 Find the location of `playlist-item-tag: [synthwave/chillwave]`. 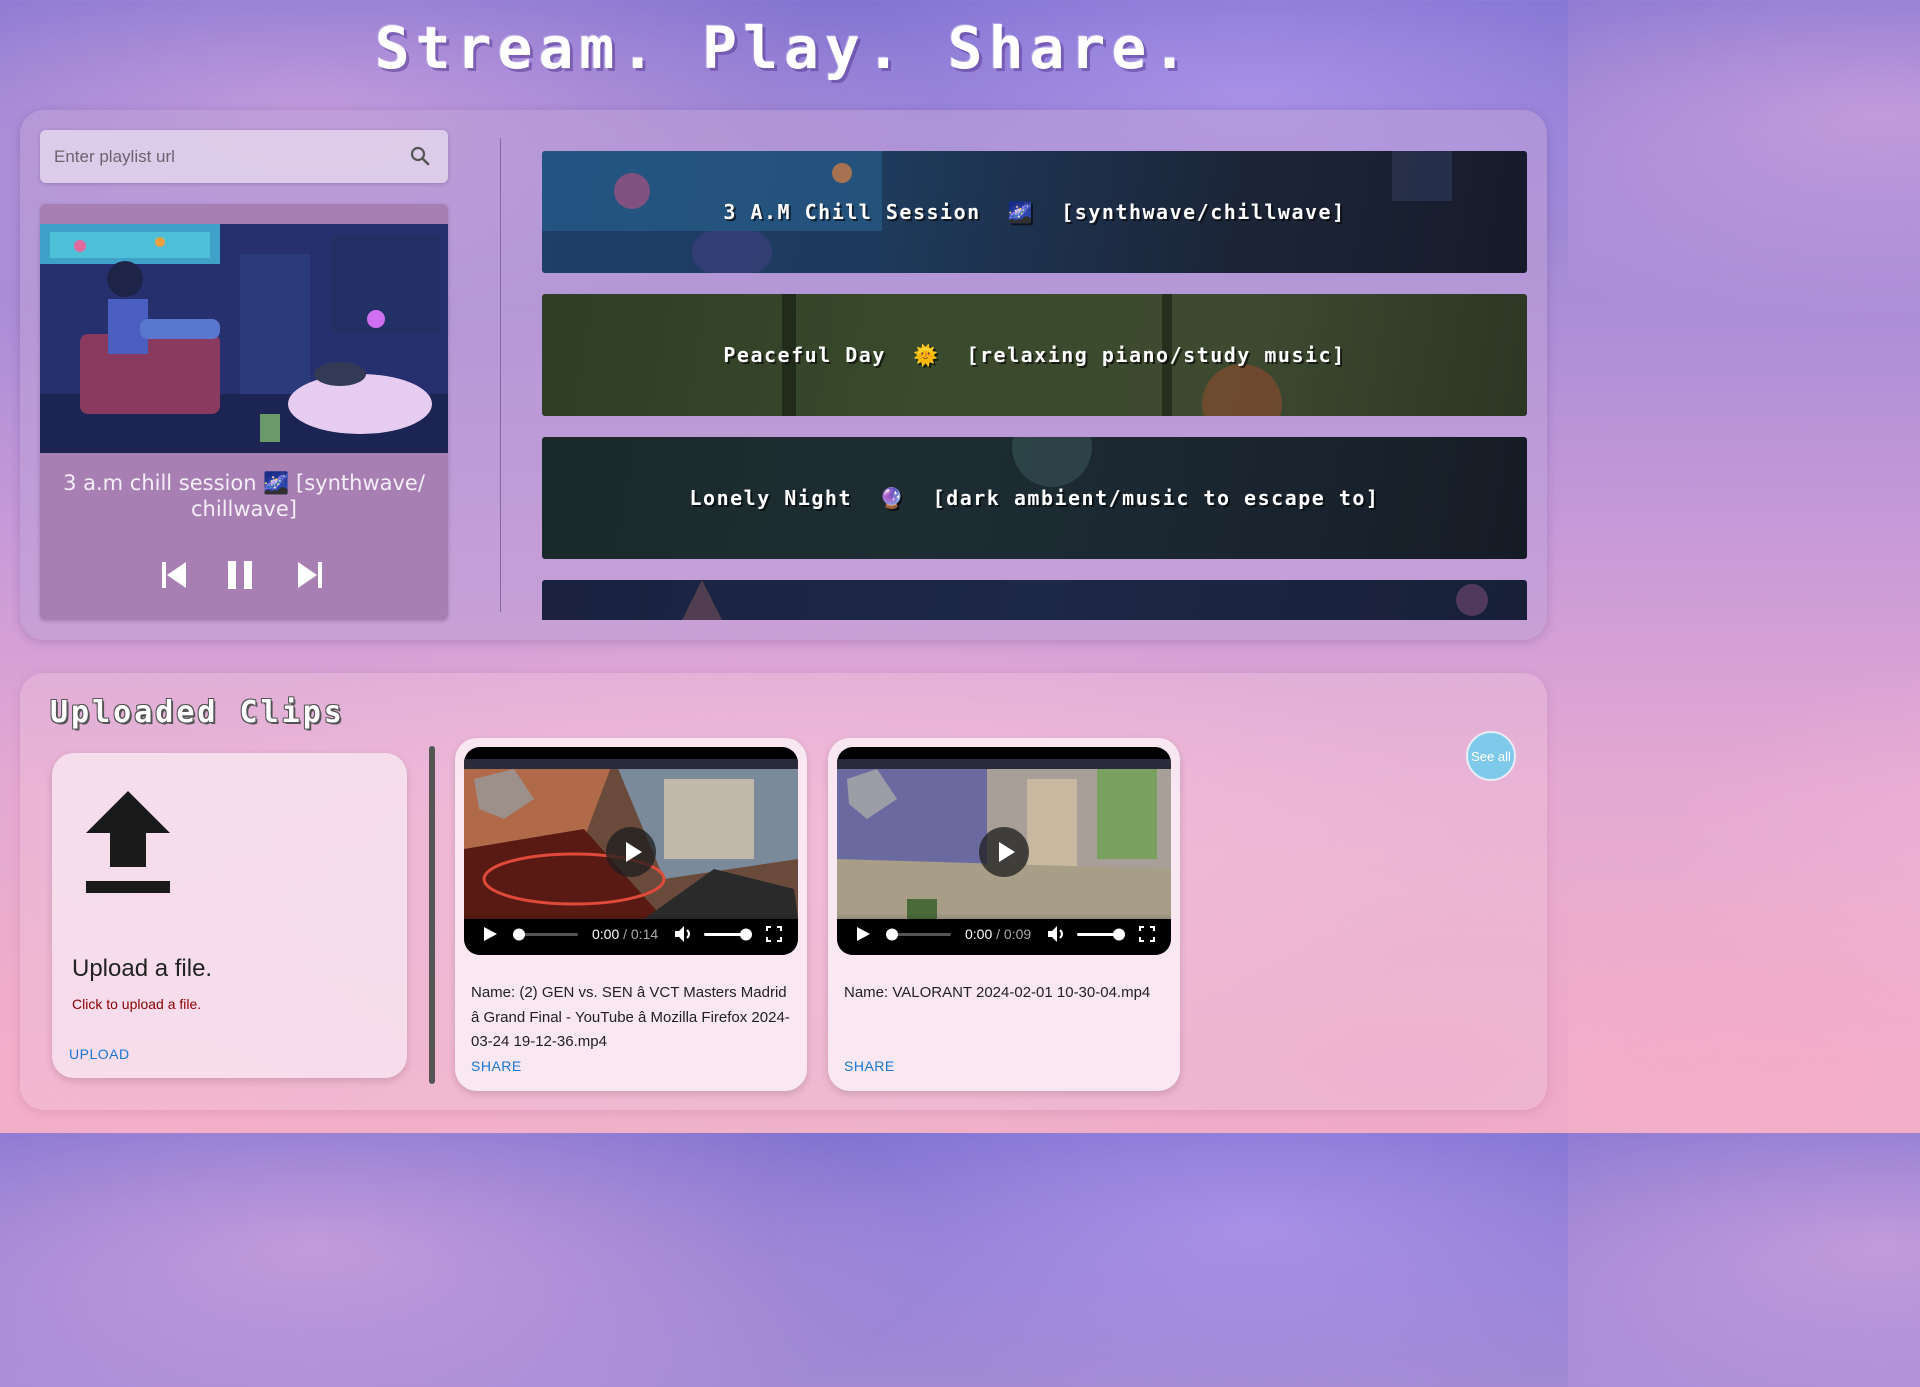

playlist-item-tag: [synthwave/chillwave] is located at coordinates (1203, 212).